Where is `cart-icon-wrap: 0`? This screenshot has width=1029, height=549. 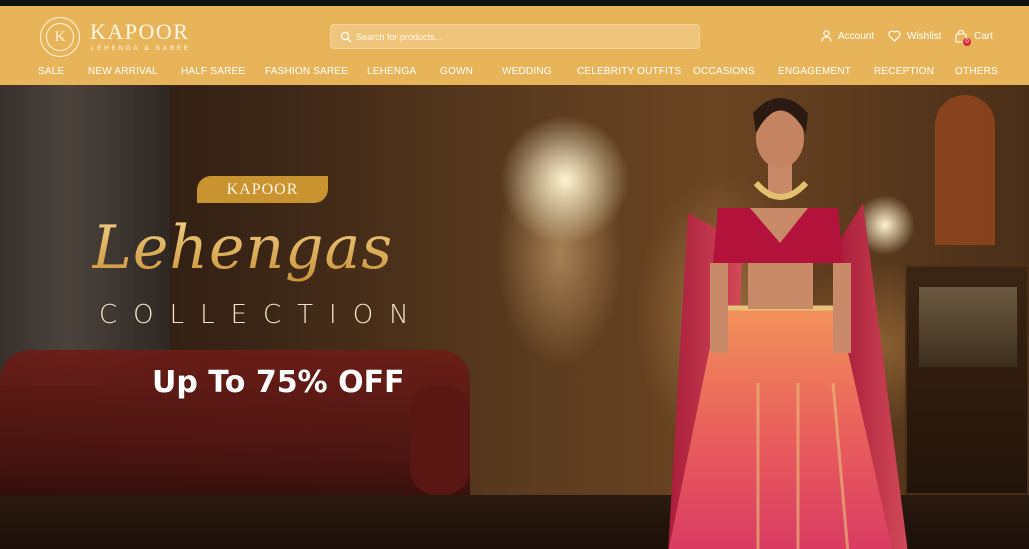 cart-icon-wrap: 0 is located at coordinates (963, 37).